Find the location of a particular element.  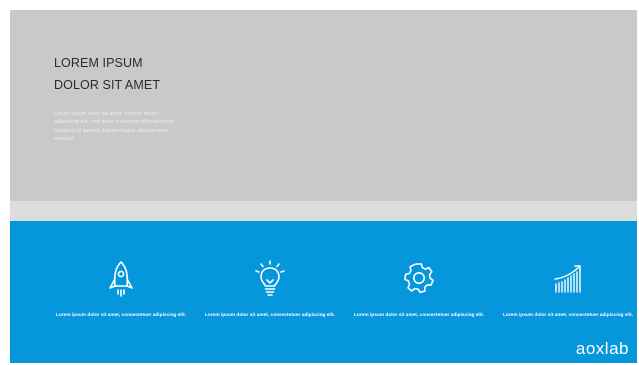

rocket-icon is located at coordinates (121, 279).